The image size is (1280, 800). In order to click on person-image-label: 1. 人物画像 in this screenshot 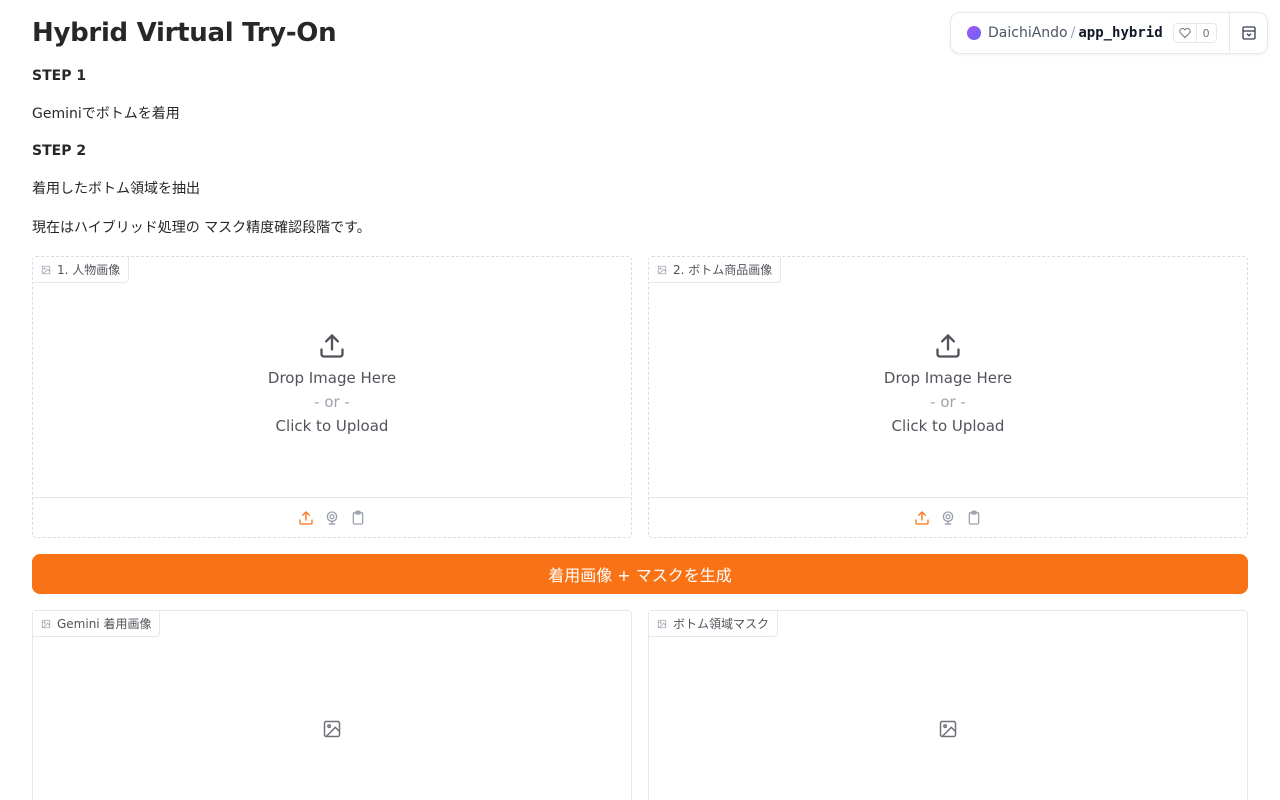, I will do `click(81, 270)`.